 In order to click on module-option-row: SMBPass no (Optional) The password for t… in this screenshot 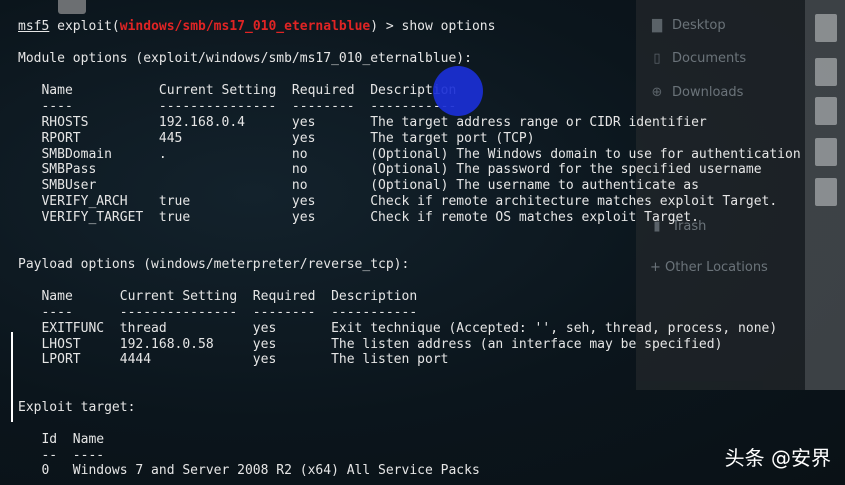, I will do `click(390, 169)`.